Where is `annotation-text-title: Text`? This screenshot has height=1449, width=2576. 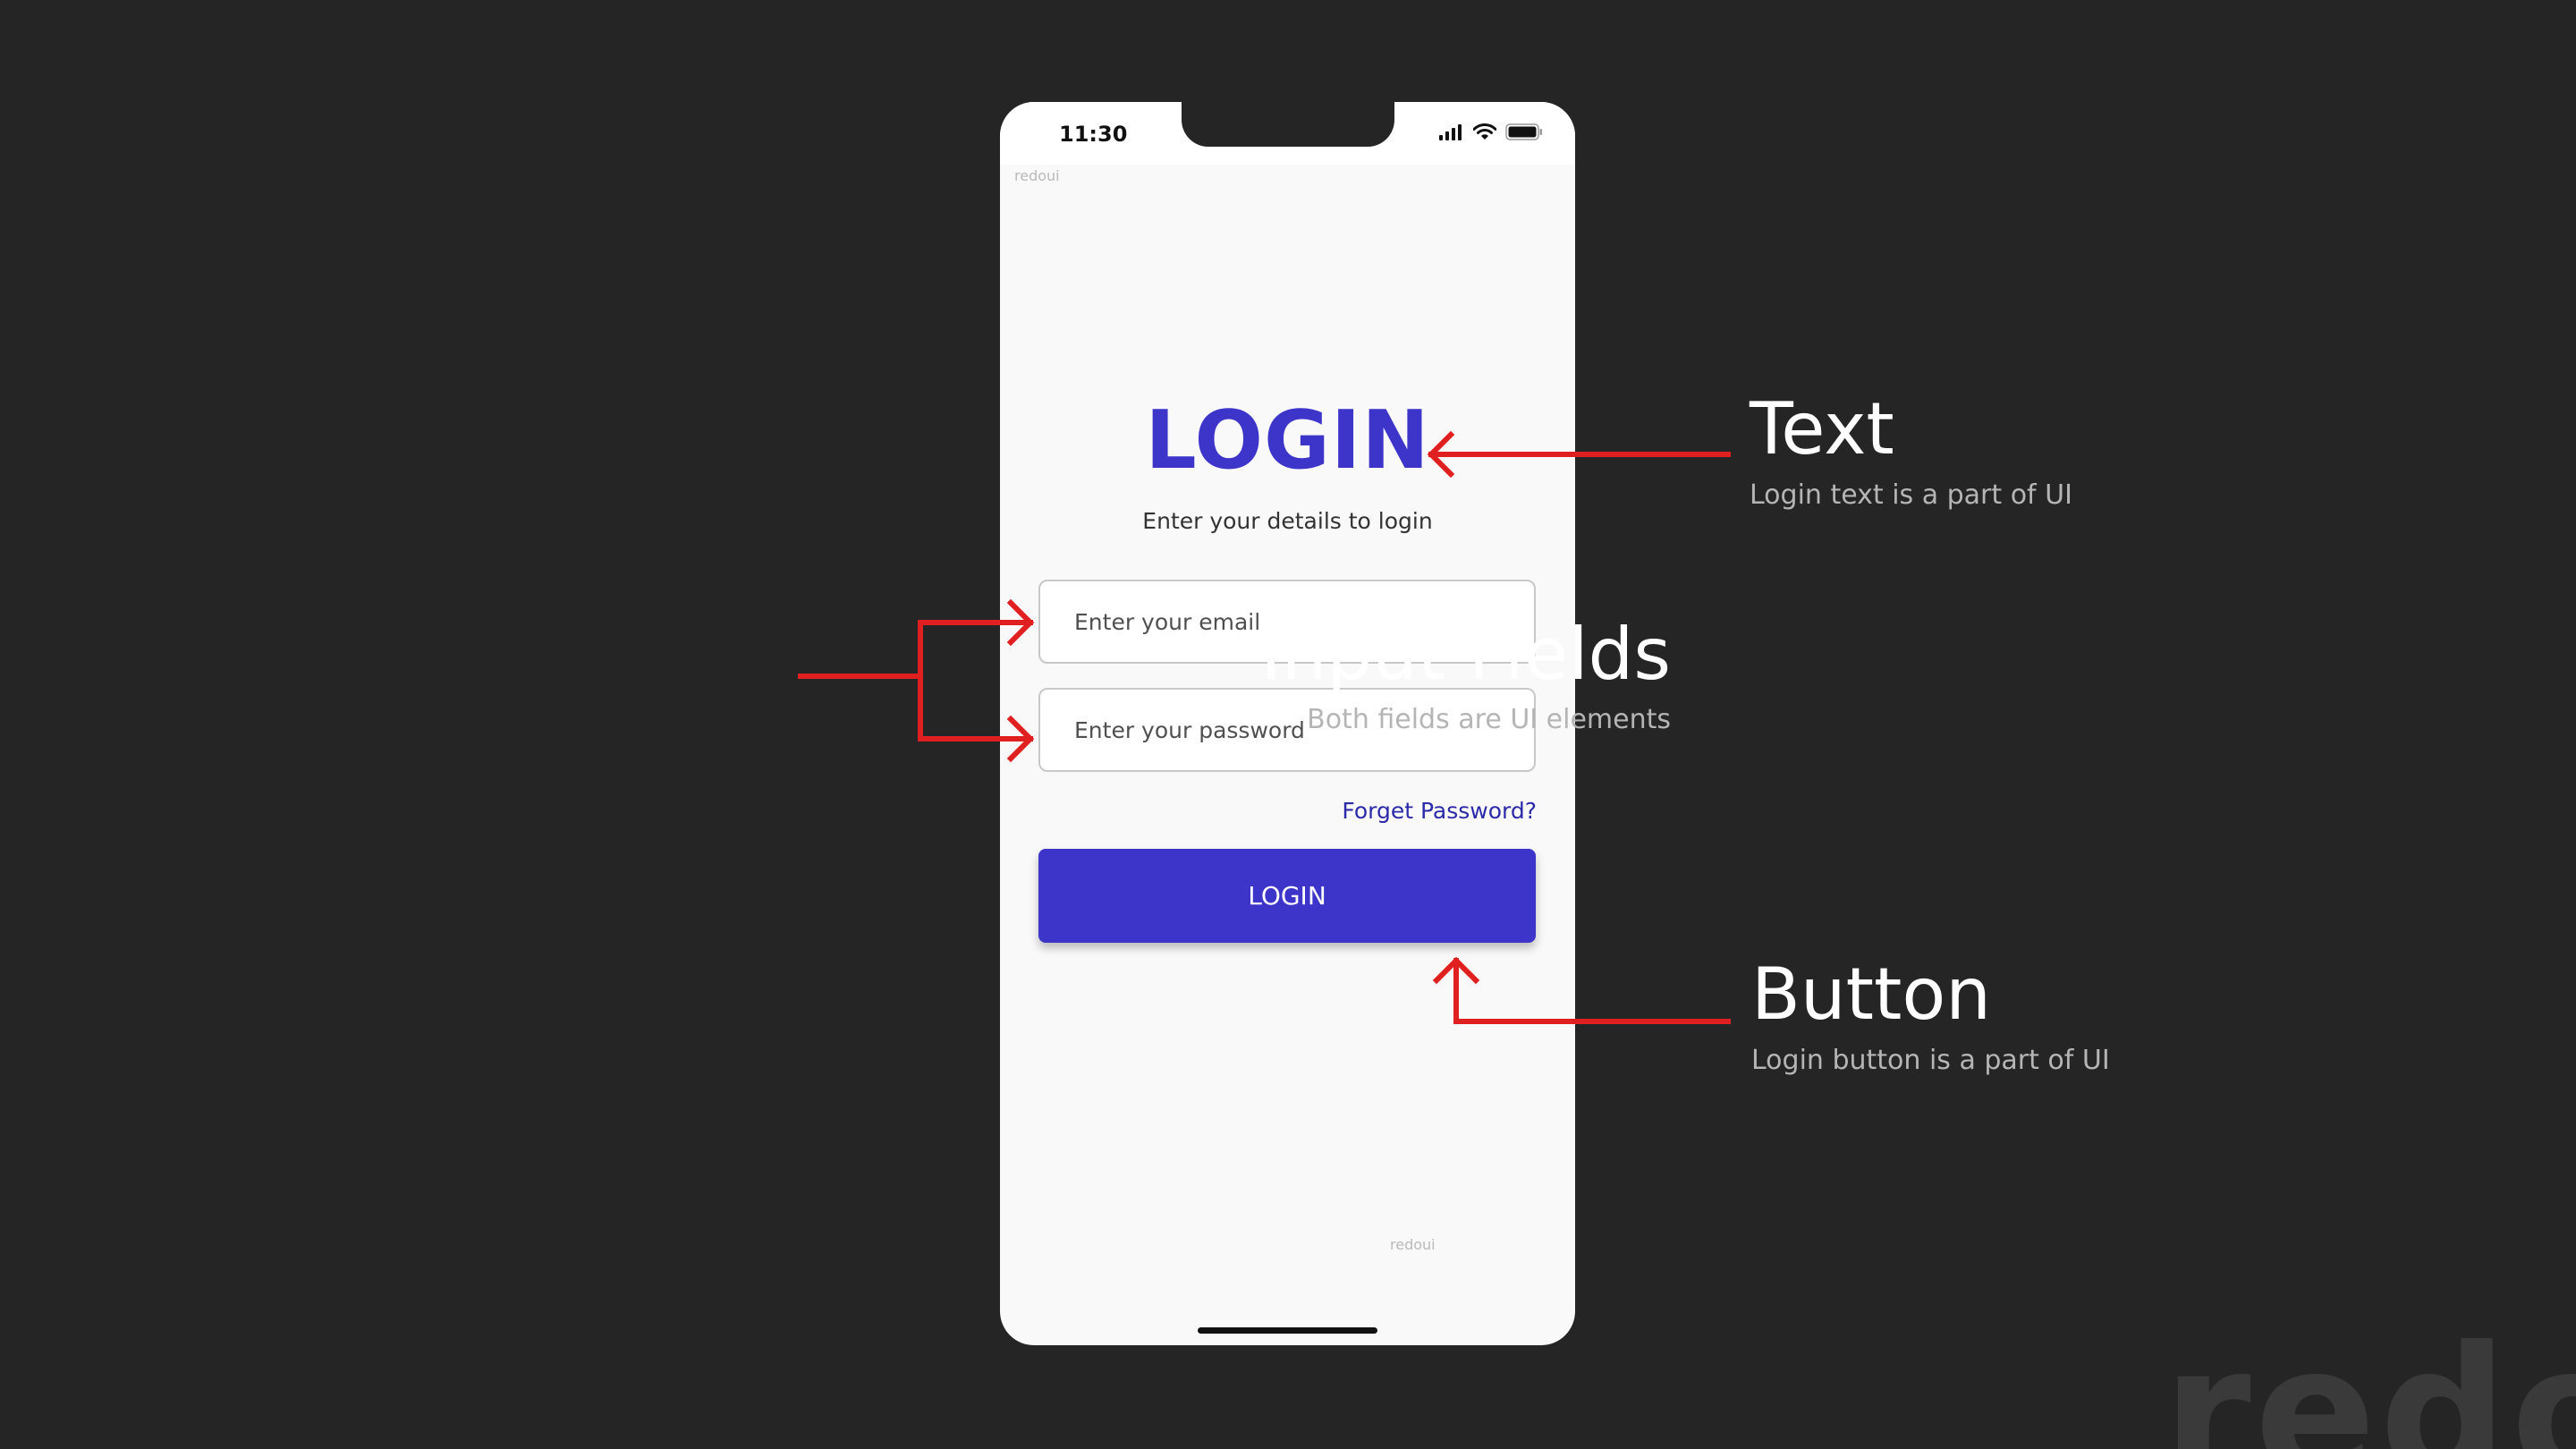
annotation-text-title: Text is located at coordinates (1822, 428).